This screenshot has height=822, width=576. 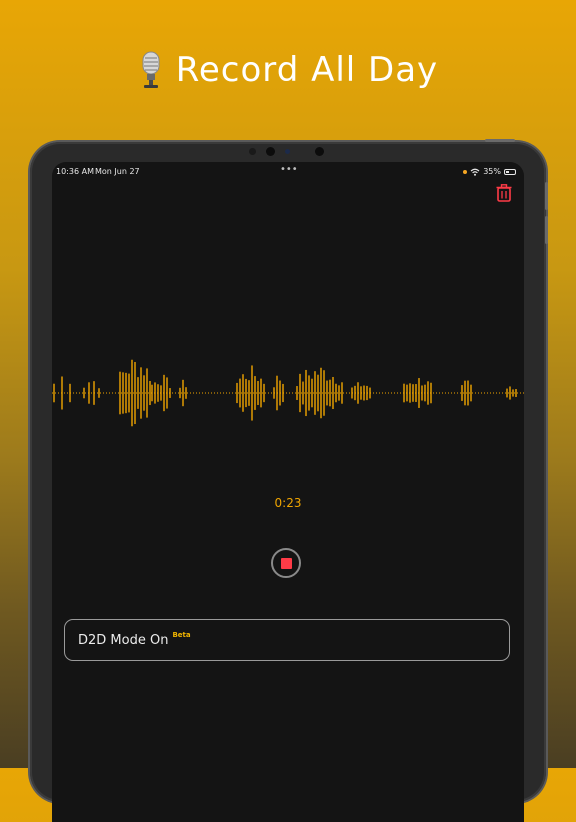 I want to click on elapsed-time: 0:23, so click(x=288, y=503).